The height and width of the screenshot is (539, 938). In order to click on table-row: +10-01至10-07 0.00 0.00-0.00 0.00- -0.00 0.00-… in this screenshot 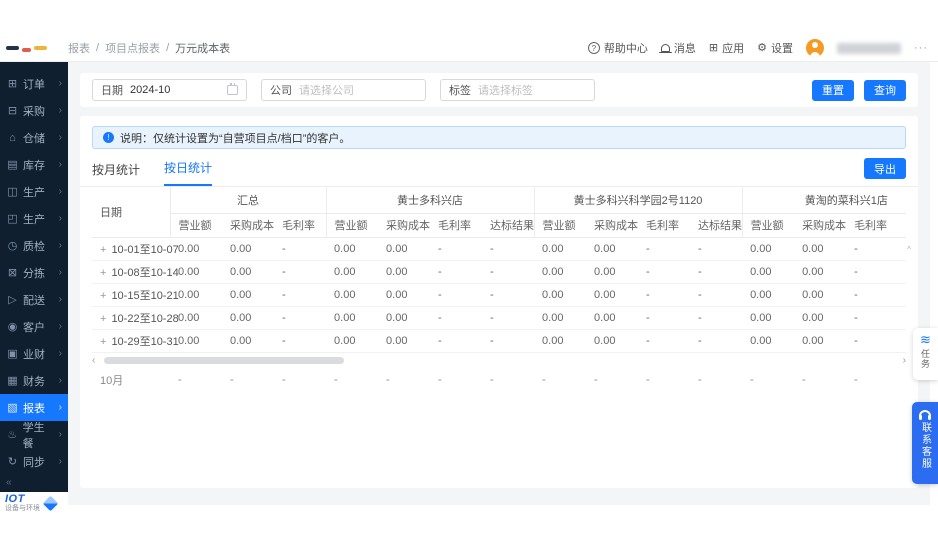, I will do `click(499, 249)`.